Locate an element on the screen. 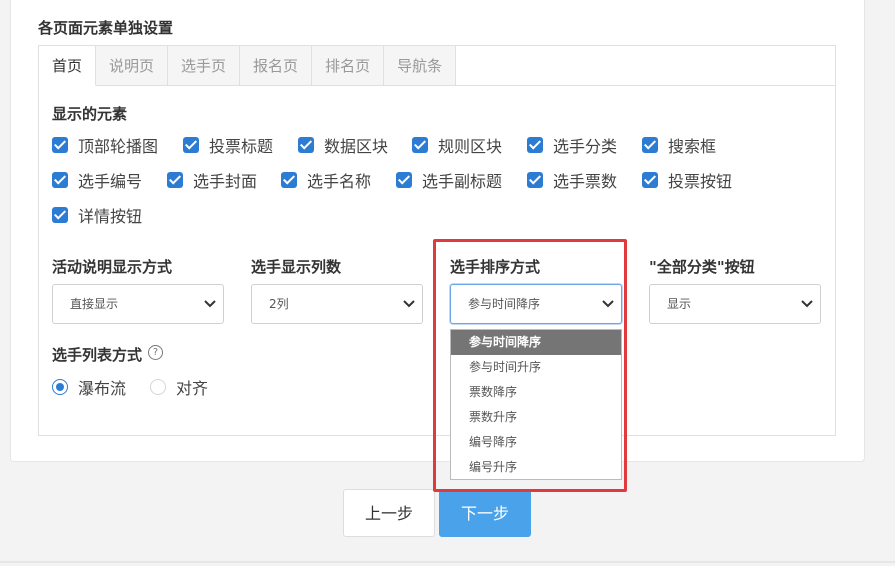  list-mode-label: 选手列表方式 is located at coordinates (97, 355).